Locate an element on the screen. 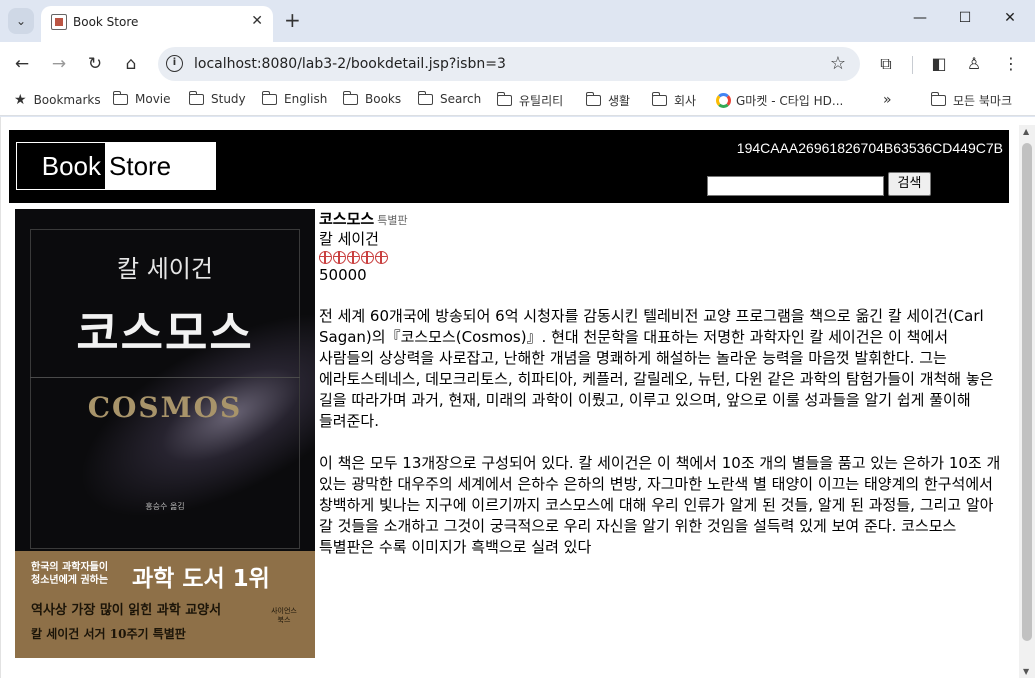  logo-book-text: Book is located at coordinates (61, 166).